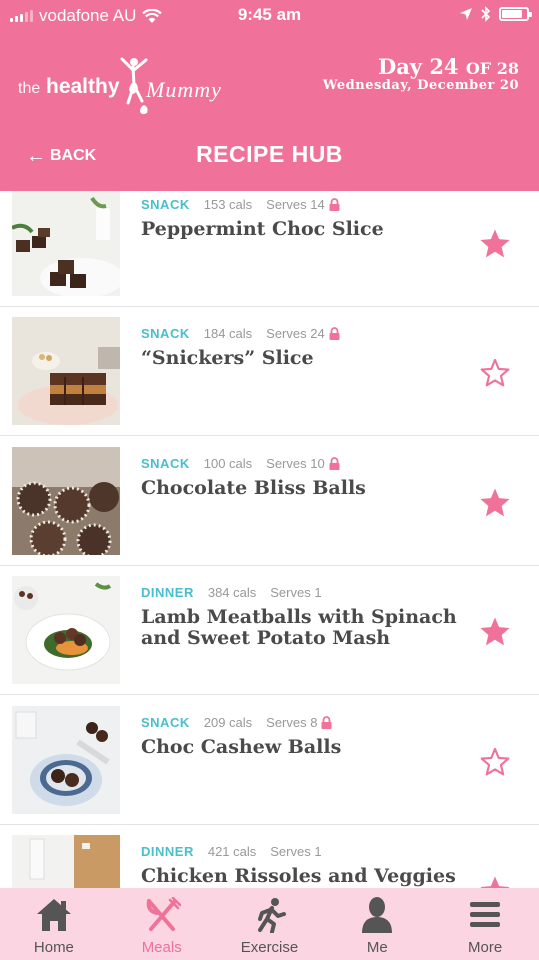  What do you see at coordinates (495, 14) in the screenshot?
I see `status-right` at bounding box center [495, 14].